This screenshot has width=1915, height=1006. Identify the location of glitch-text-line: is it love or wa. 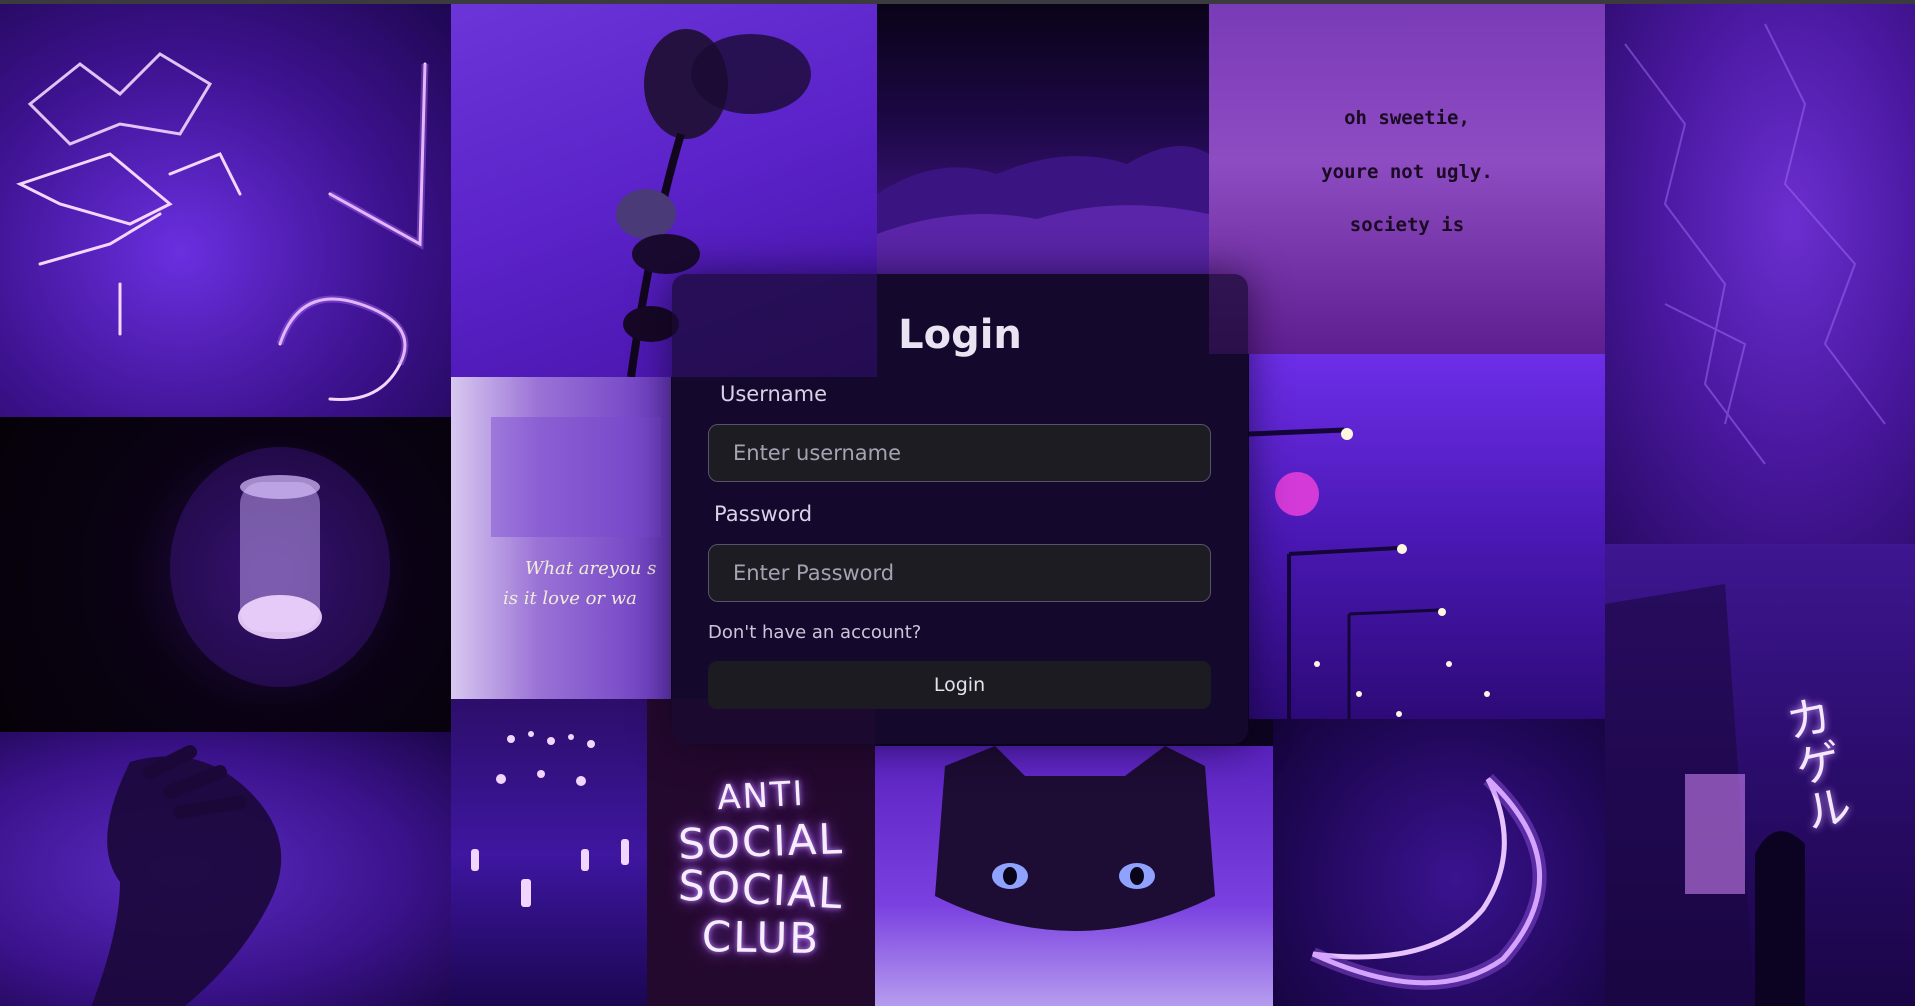
(570, 598).